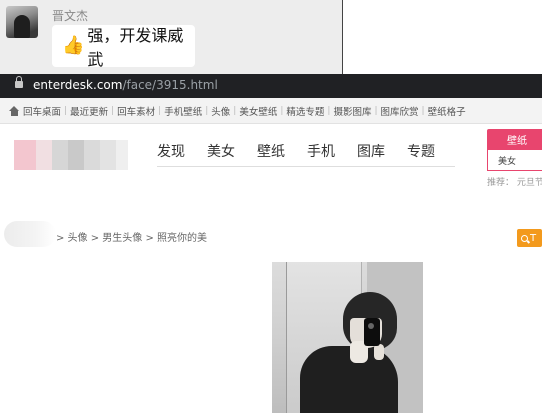  Describe the element at coordinates (258, 111) in the screenshot. I see `top-link-beauty-wallpaper: 美女壁纸` at that location.